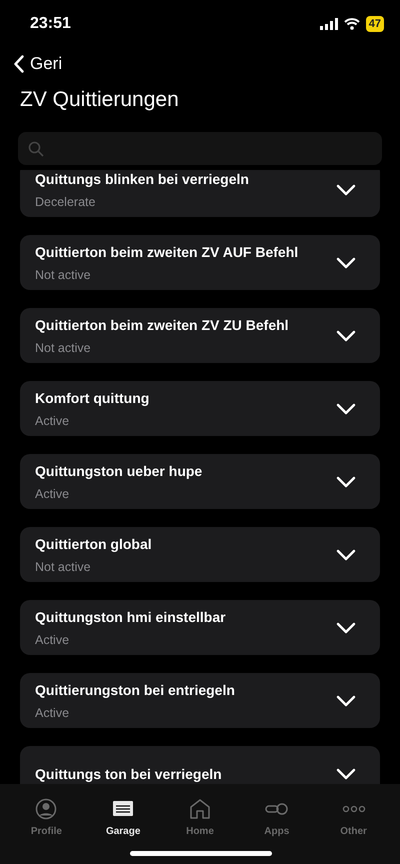 This screenshot has width=400, height=864. I want to click on back-icon, so click(19, 64).